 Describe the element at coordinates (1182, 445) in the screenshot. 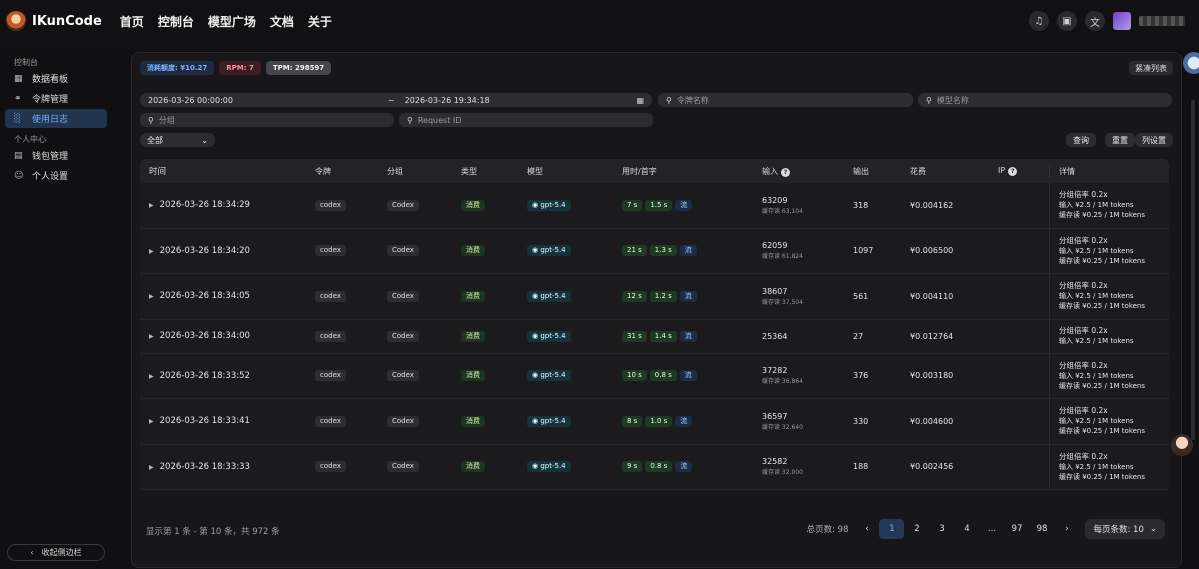

I see `floating-chat-avatar` at that location.